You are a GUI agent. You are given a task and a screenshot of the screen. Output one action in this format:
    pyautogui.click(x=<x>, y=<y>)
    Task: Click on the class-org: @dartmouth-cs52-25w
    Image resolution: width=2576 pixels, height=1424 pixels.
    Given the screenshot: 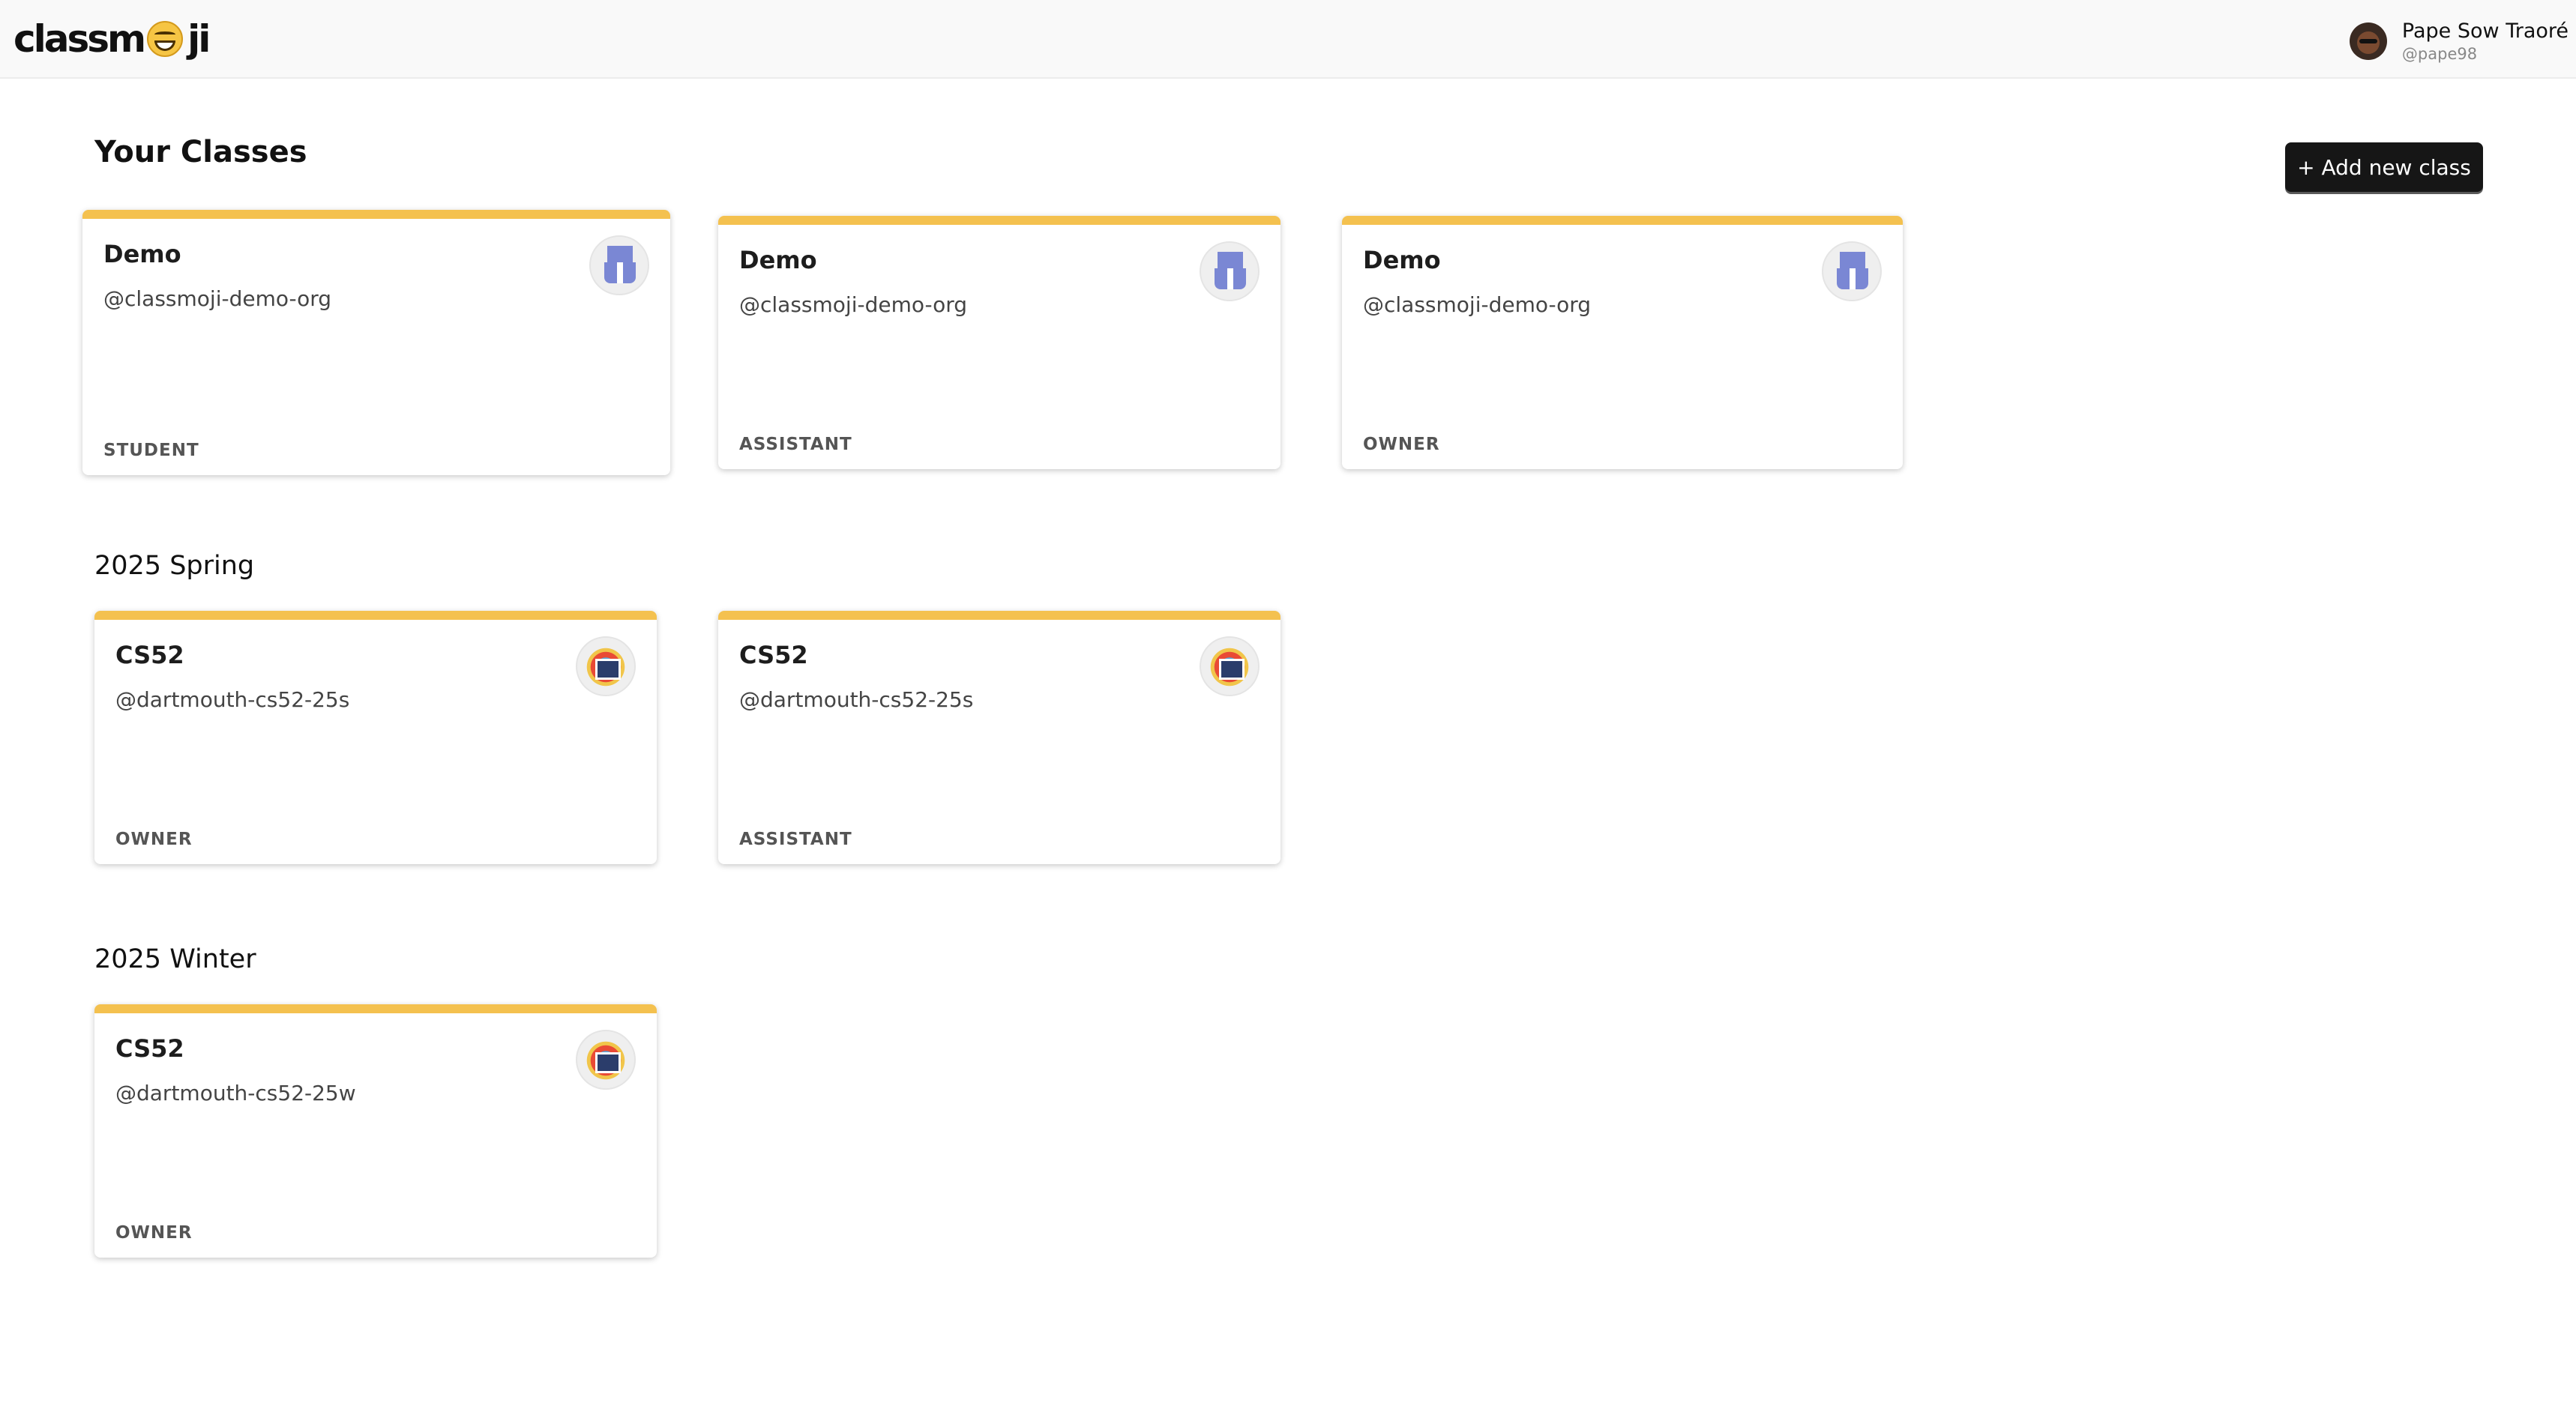 What is the action you would take?
    pyautogui.click(x=236, y=1093)
    